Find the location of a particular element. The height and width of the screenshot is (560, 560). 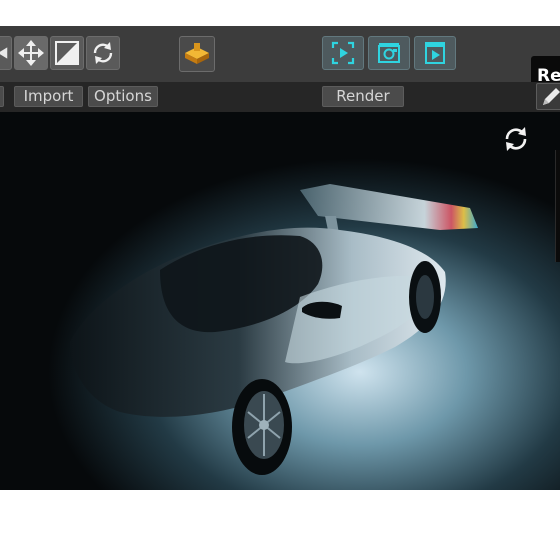

refresh-view-button is located at coordinates (516, 139).